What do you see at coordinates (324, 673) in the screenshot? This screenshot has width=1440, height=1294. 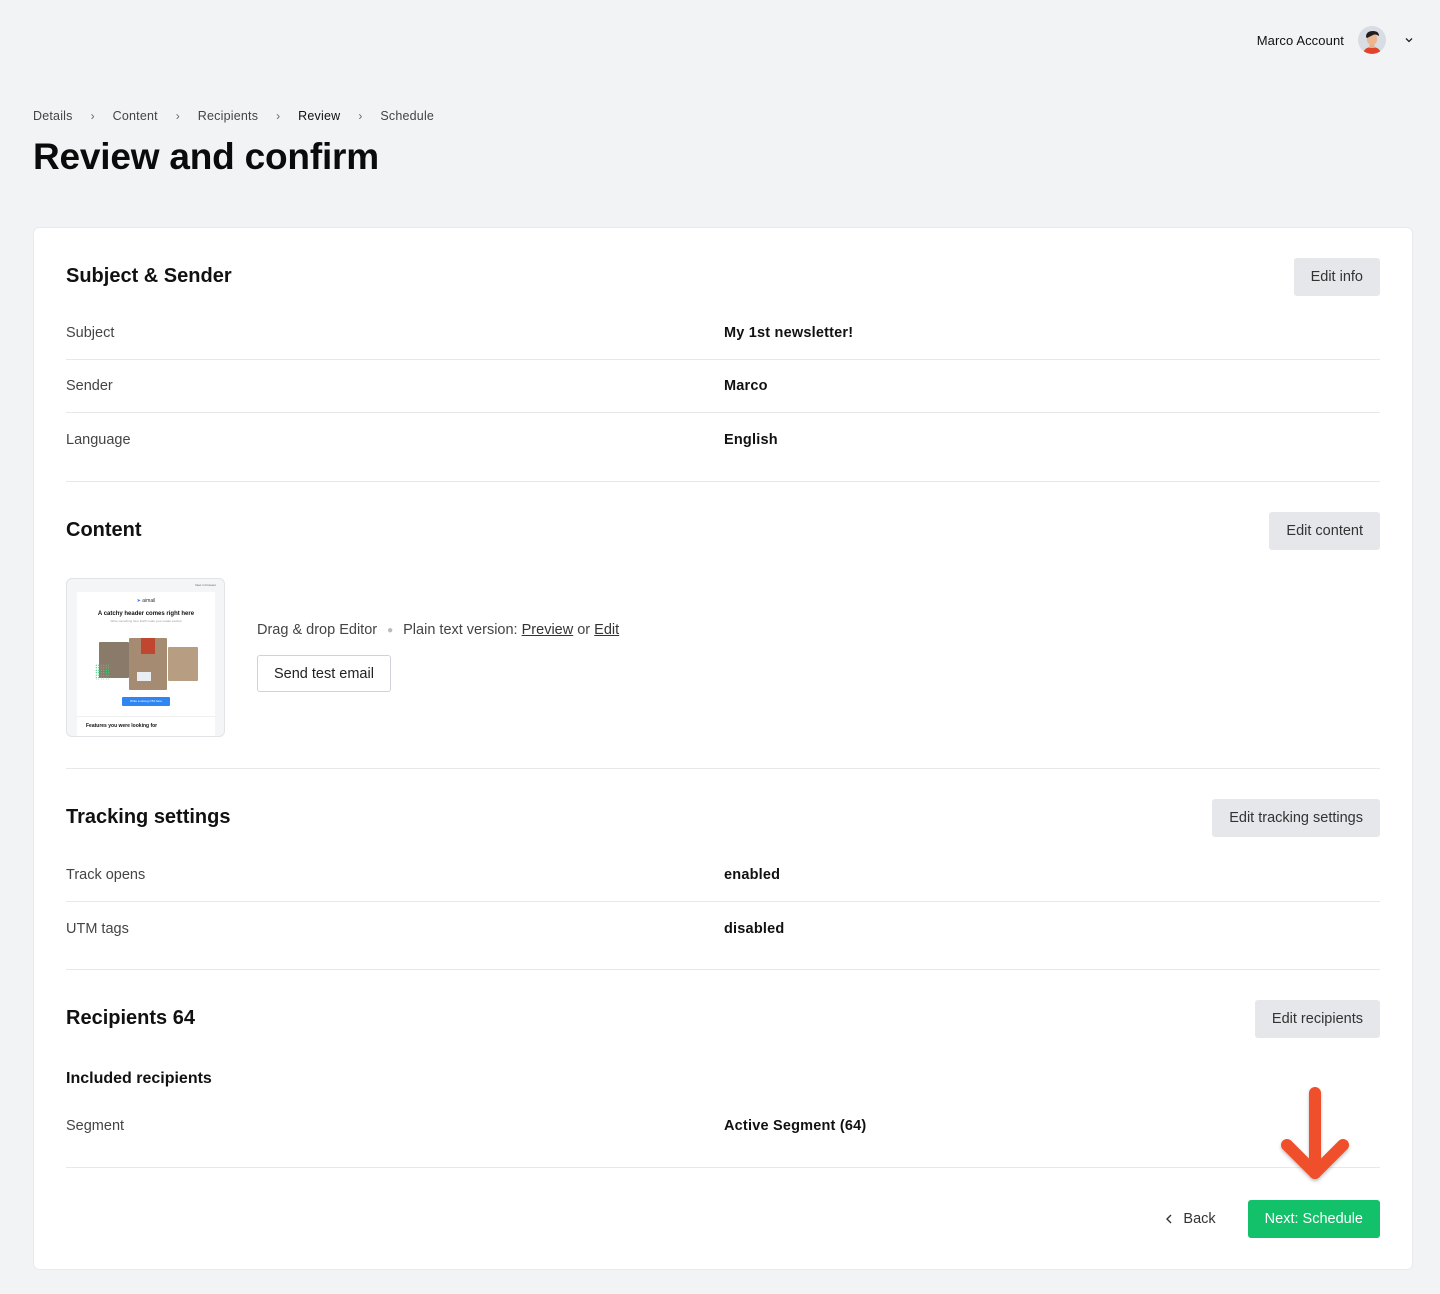 I see `send-test-email-button: Send test email` at bounding box center [324, 673].